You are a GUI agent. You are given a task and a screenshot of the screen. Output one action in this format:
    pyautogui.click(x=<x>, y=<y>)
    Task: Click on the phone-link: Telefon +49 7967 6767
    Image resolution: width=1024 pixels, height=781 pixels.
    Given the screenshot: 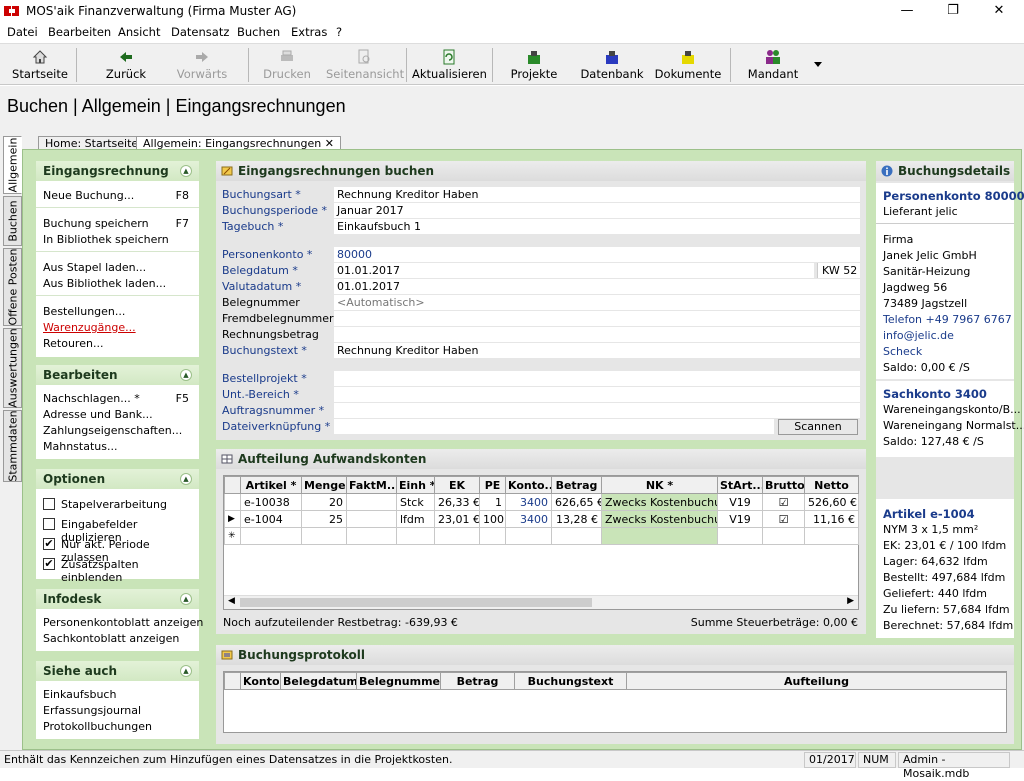 What is the action you would take?
    pyautogui.click(x=947, y=319)
    